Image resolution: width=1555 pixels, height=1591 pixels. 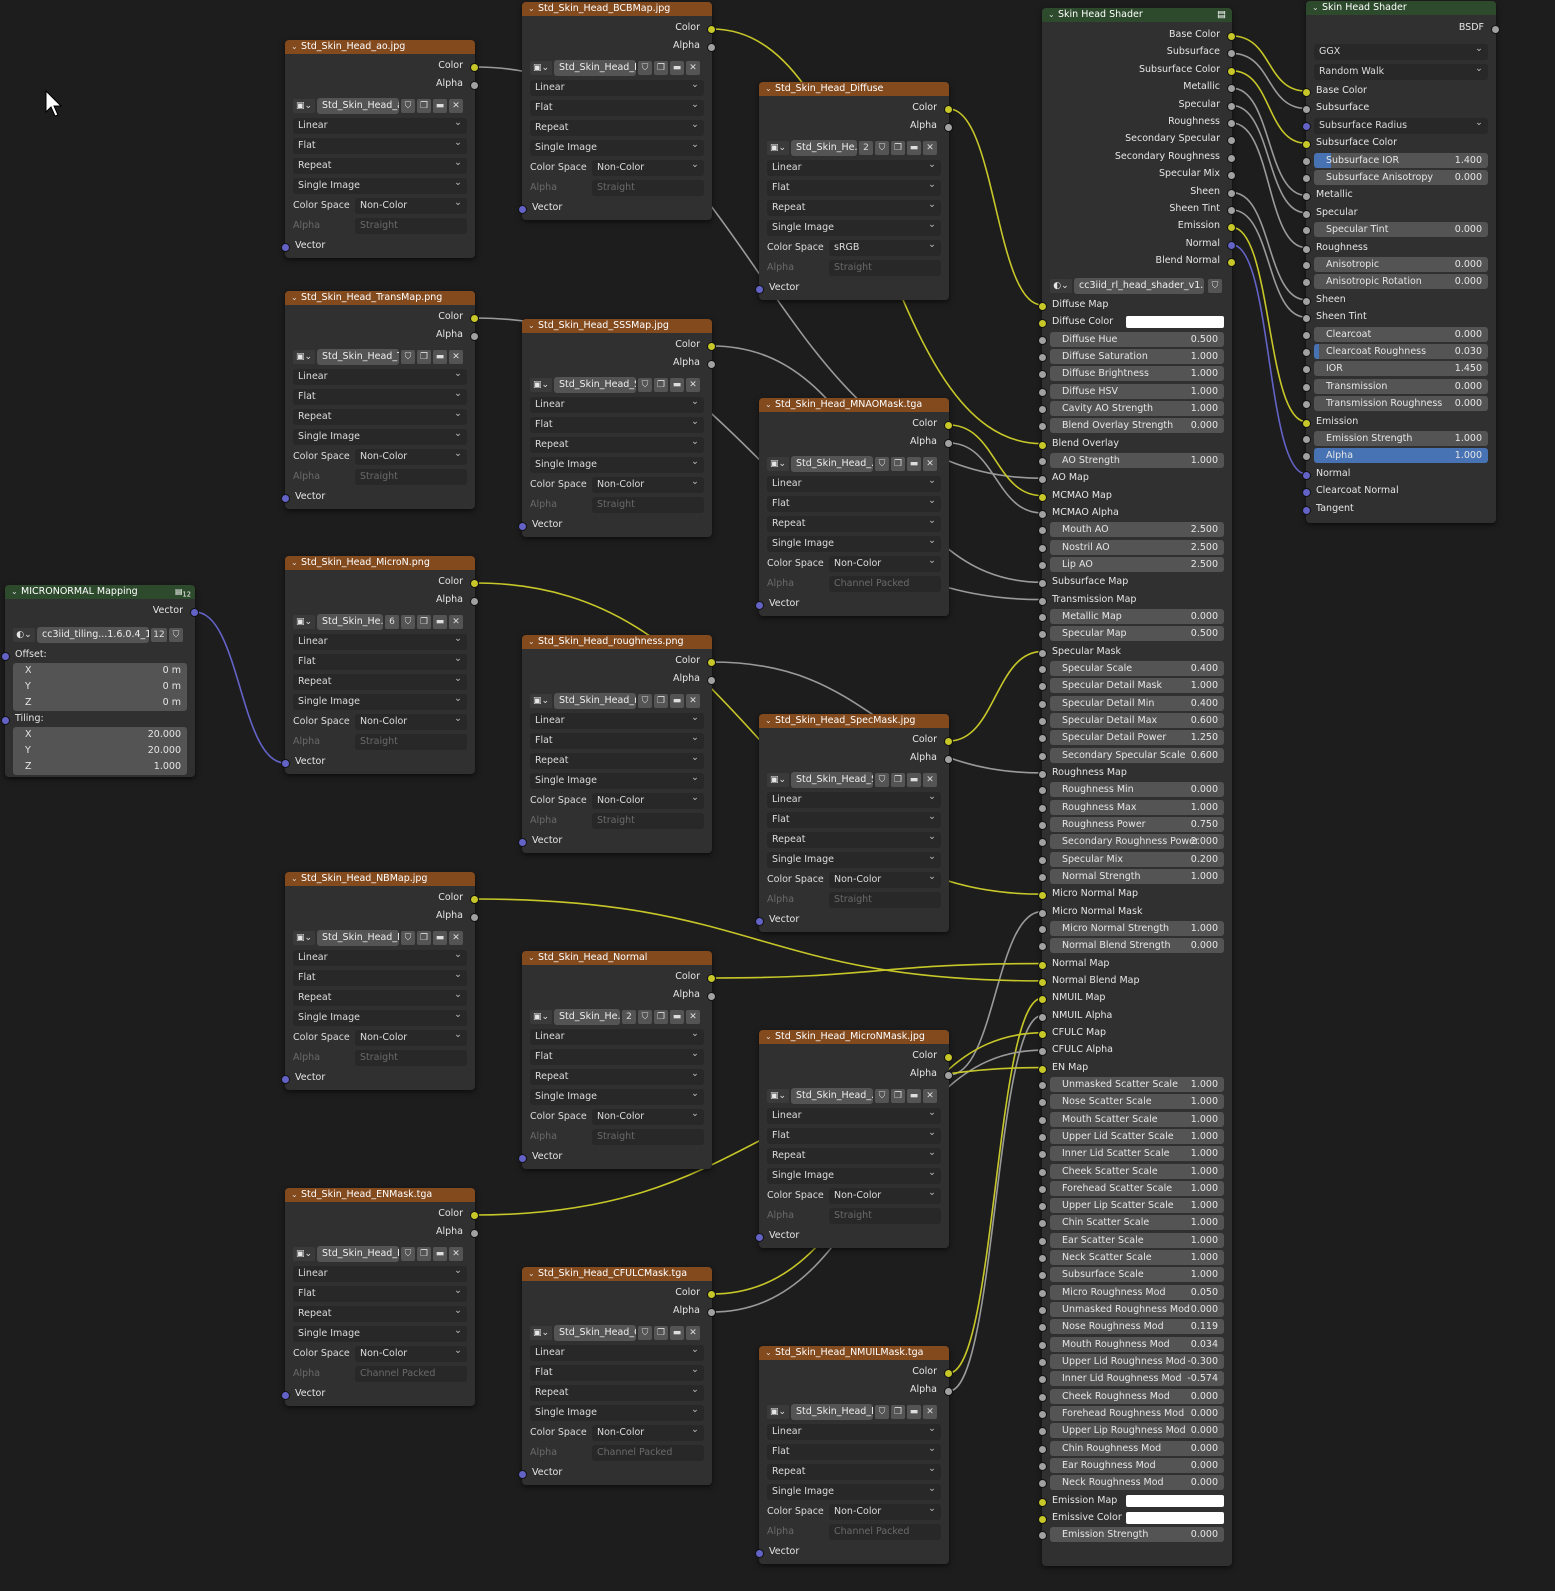 What do you see at coordinates (1131, 530) in the screenshot?
I see `input-field: Mouth AO 2.500` at bounding box center [1131, 530].